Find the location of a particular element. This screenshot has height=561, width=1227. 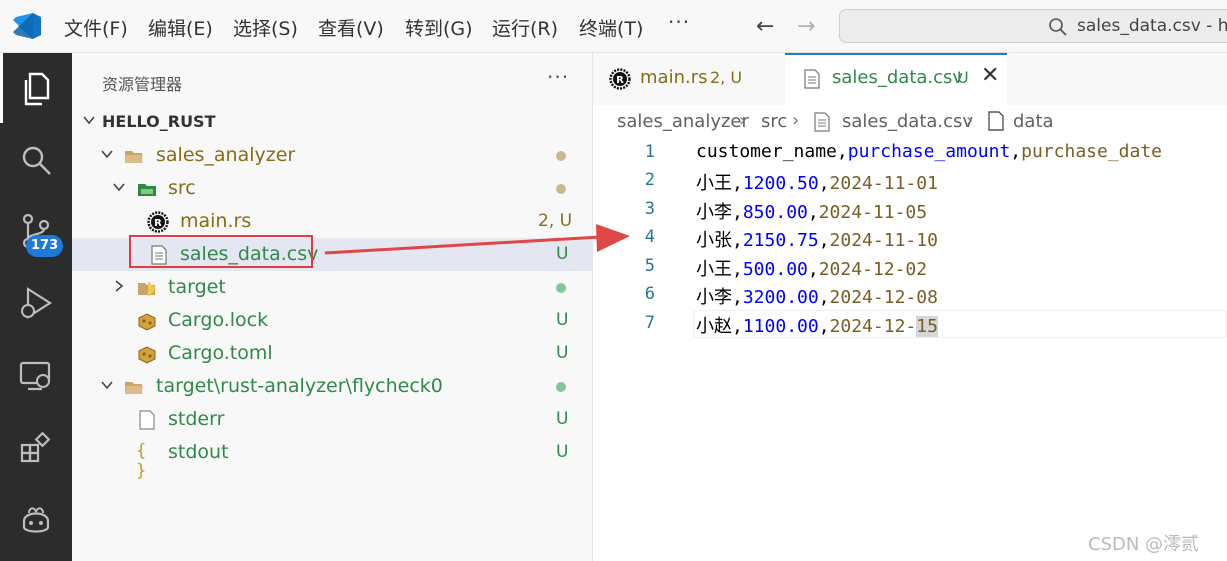

line-number: 3 is located at coordinates (649, 209).